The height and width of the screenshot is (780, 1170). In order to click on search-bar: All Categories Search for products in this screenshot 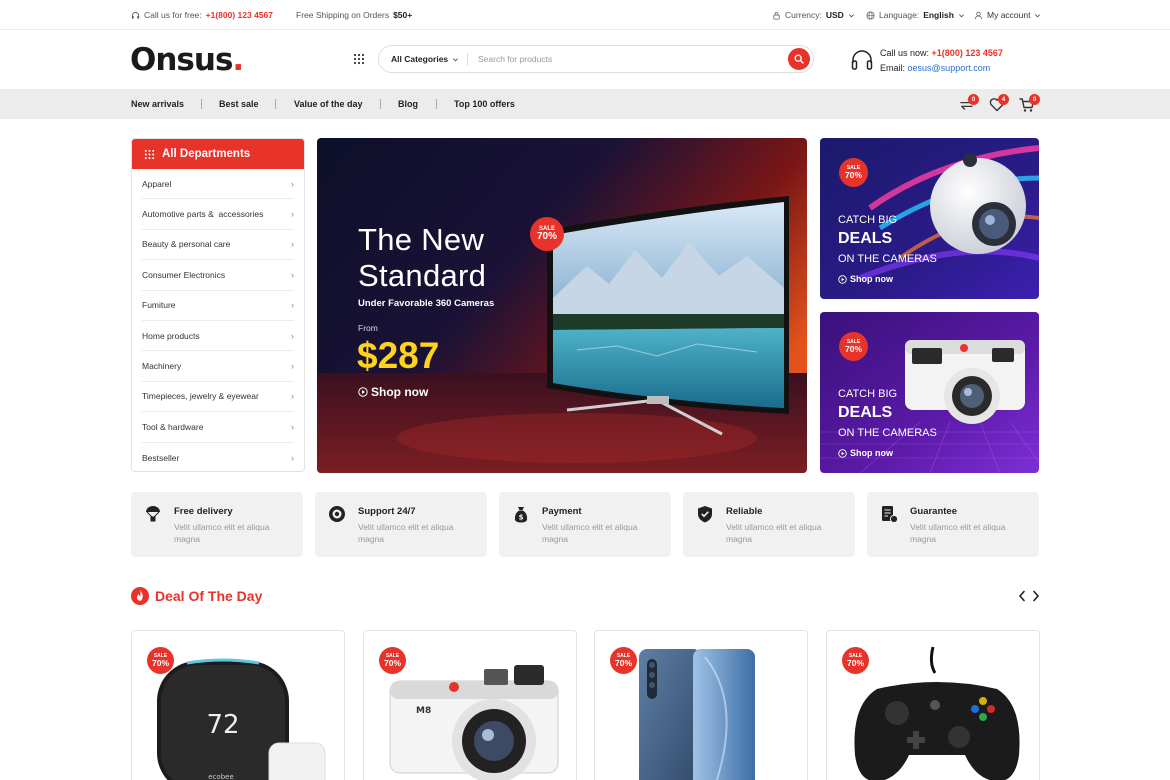, I will do `click(596, 59)`.